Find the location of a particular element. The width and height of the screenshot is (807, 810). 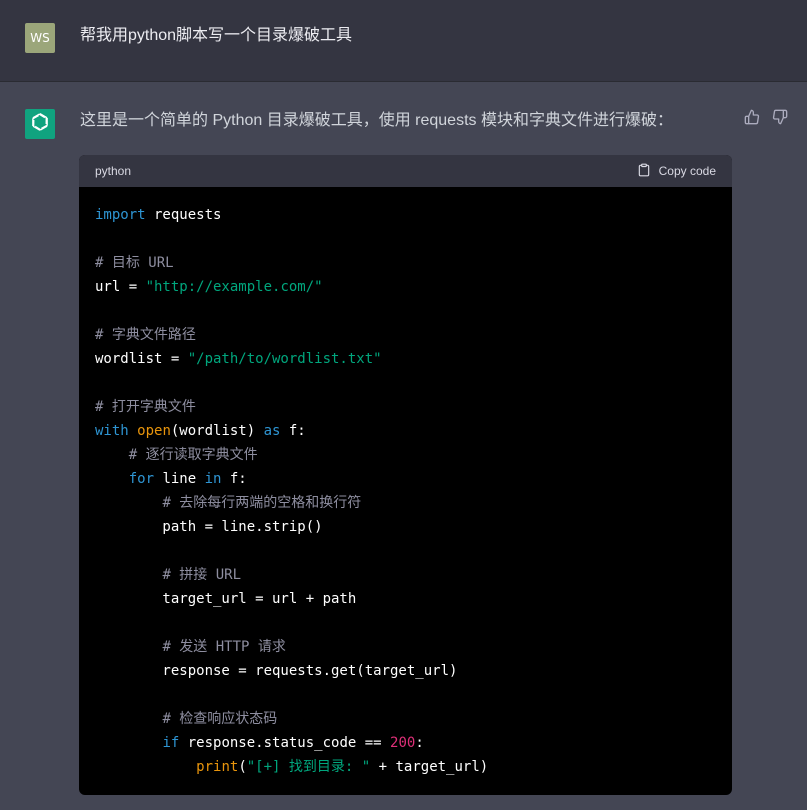

code-token: "/path/to/wordlist.txt" is located at coordinates (284, 359).